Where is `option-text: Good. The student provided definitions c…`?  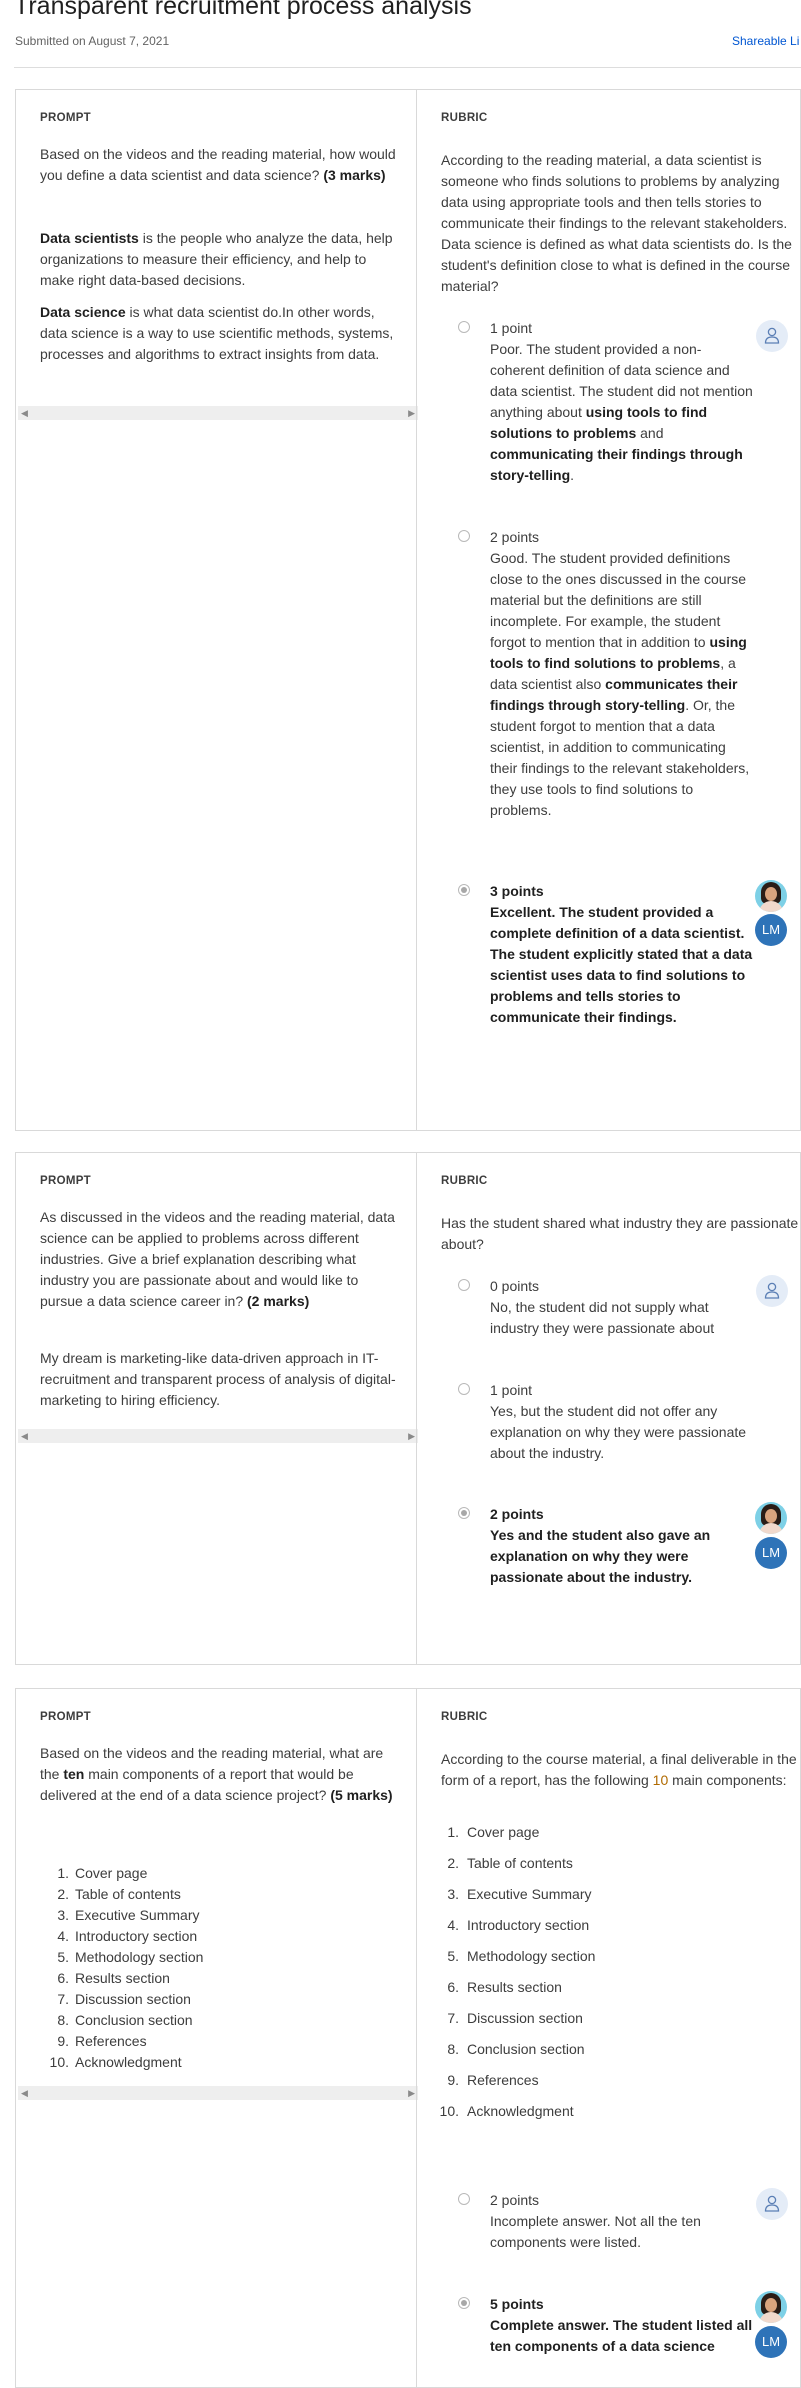
option-text: Good. The student provided definitions c… is located at coordinates (618, 600).